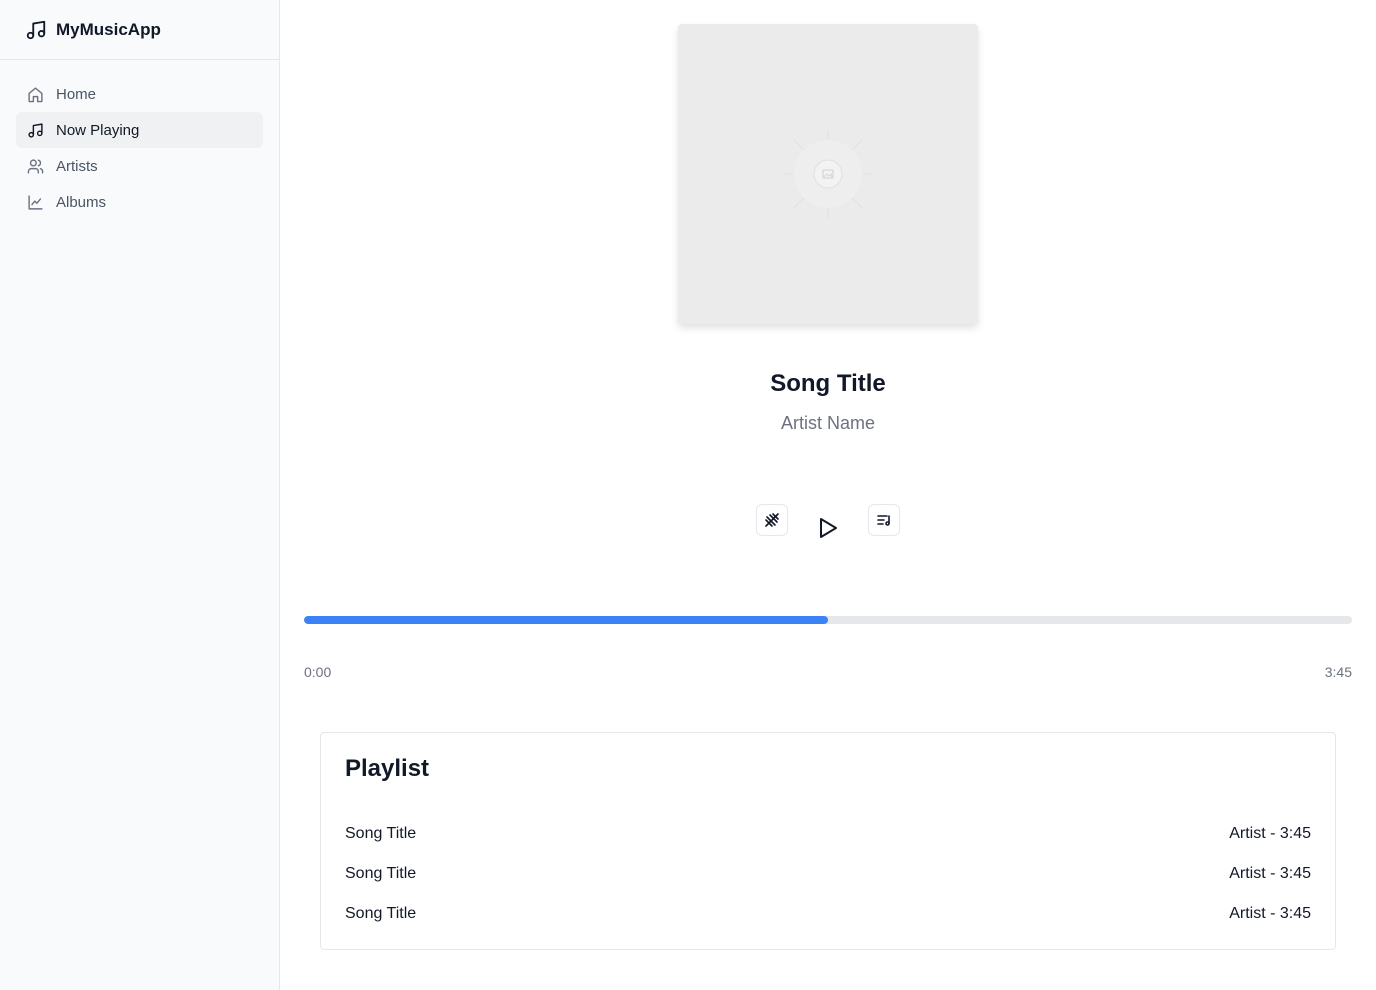 The width and height of the screenshot is (1376, 990). I want to click on sidebar-nav: Home Now Playing Artists Albums, so click(139, 140).